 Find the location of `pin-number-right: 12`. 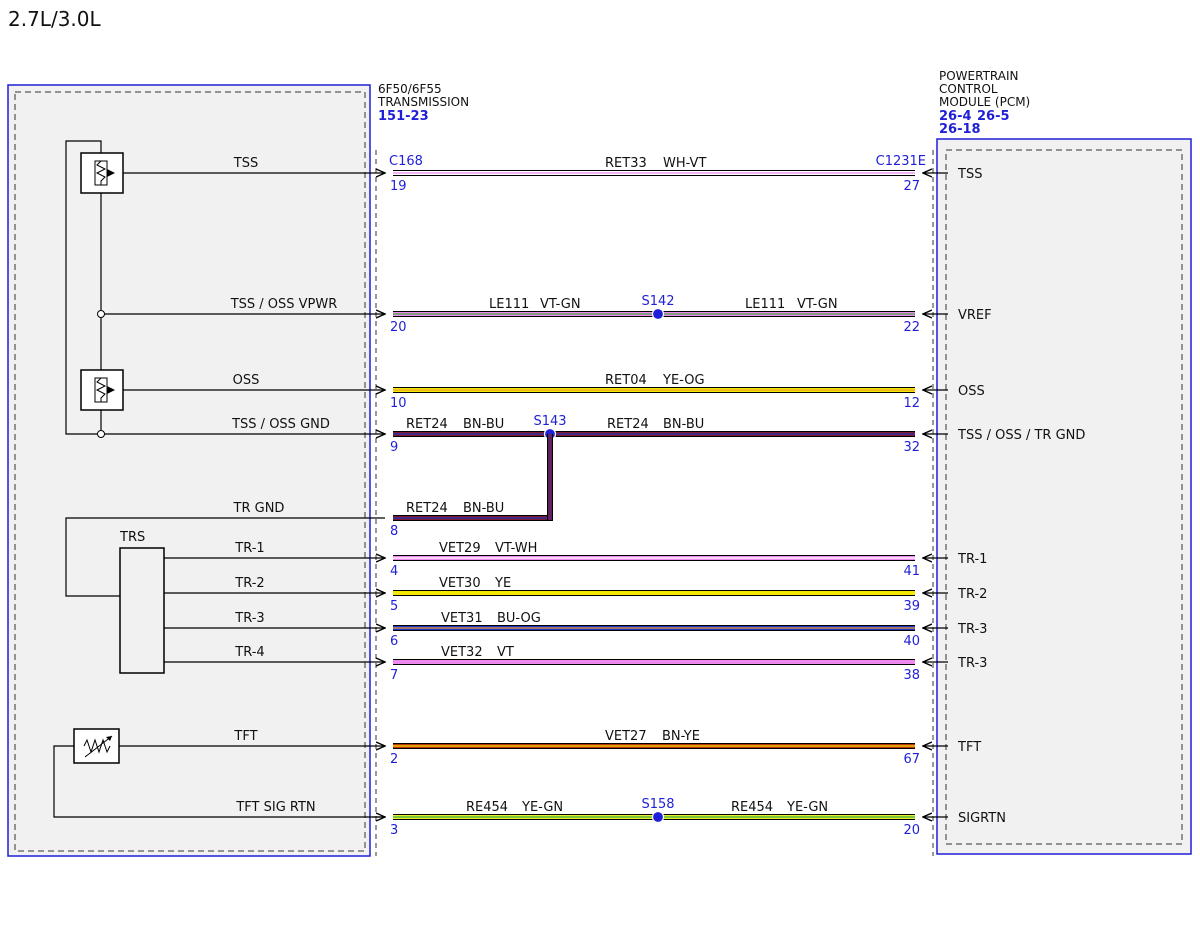

pin-number-right: 12 is located at coordinates (911, 403).